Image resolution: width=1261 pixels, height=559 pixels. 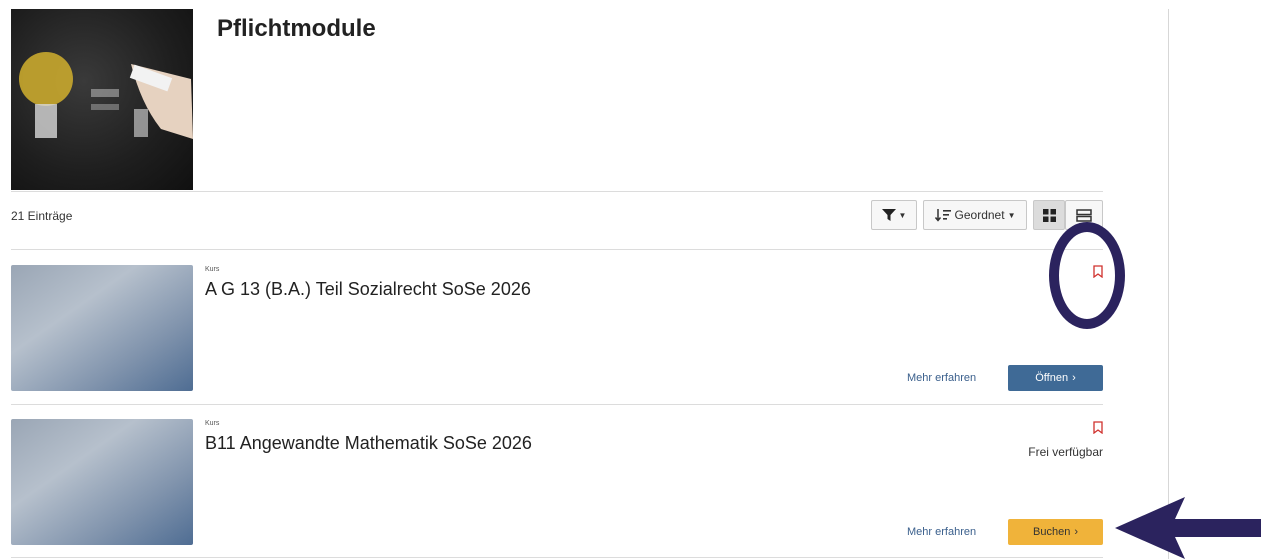 What do you see at coordinates (942, 215) in the screenshot?
I see `sort-icon` at bounding box center [942, 215].